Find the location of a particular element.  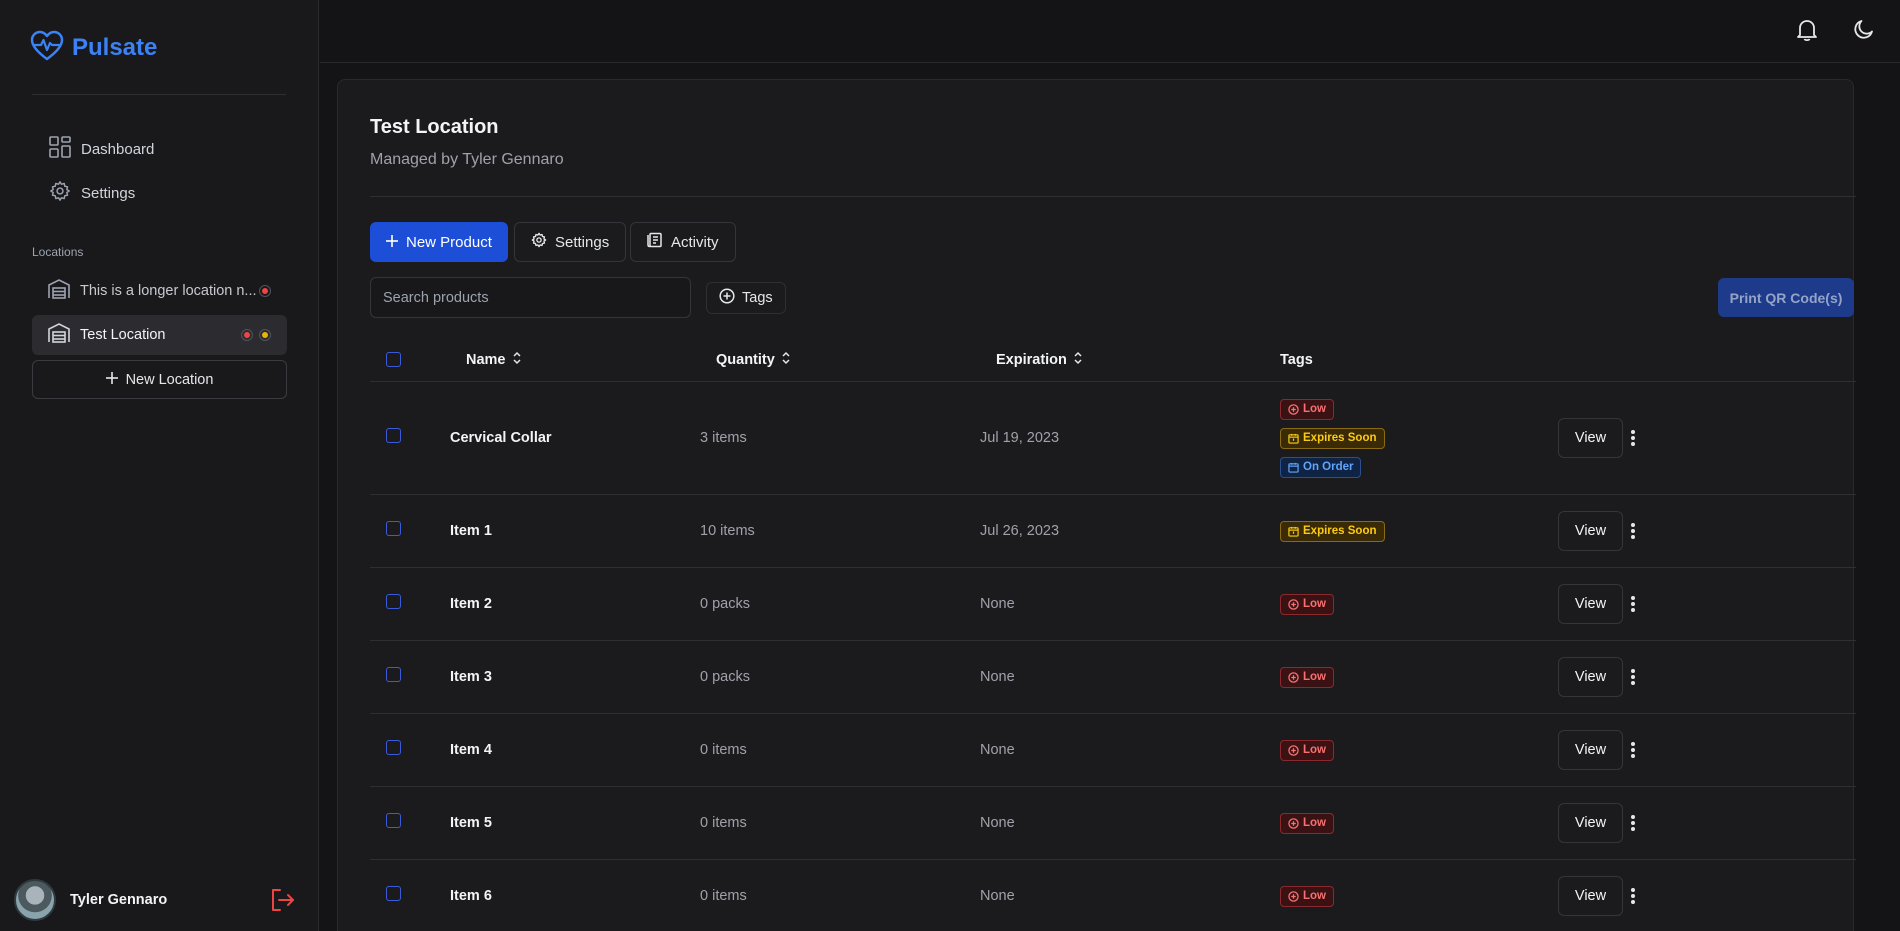

activity-button: Activity is located at coordinates (683, 242).